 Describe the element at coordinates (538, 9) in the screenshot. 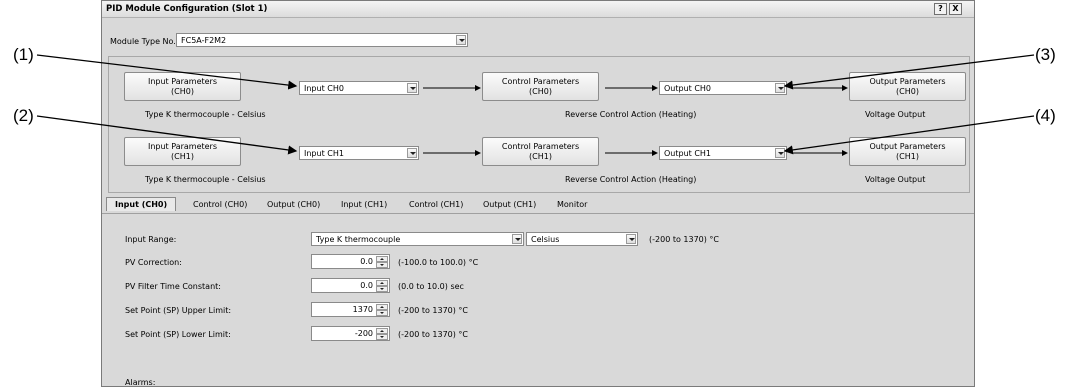

I see `title-bar: PID Module Configuration (Slot 1) ? X` at that location.